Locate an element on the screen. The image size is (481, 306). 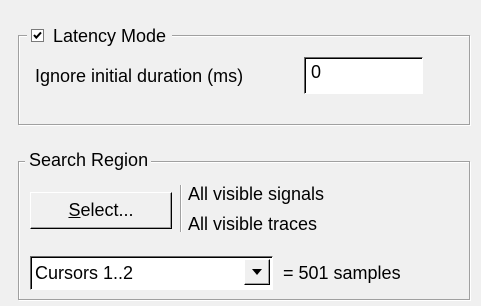
separator is located at coordinates (181, 208).